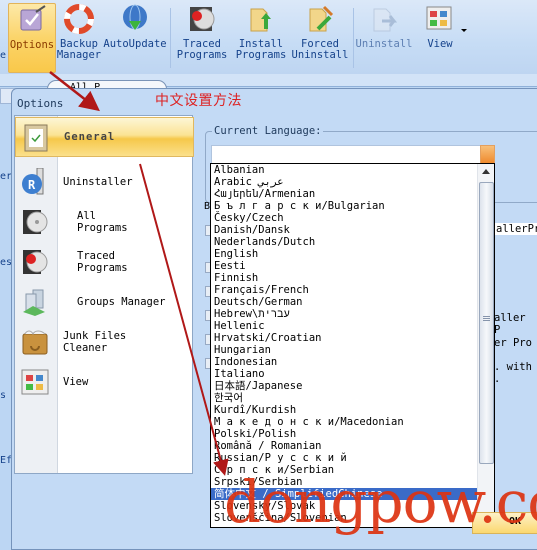 Image resolution: width=537 pixels, height=550 pixels. Describe the element at coordinates (352, 230) in the screenshot. I see `language-option: Danish/Dansk` at that location.